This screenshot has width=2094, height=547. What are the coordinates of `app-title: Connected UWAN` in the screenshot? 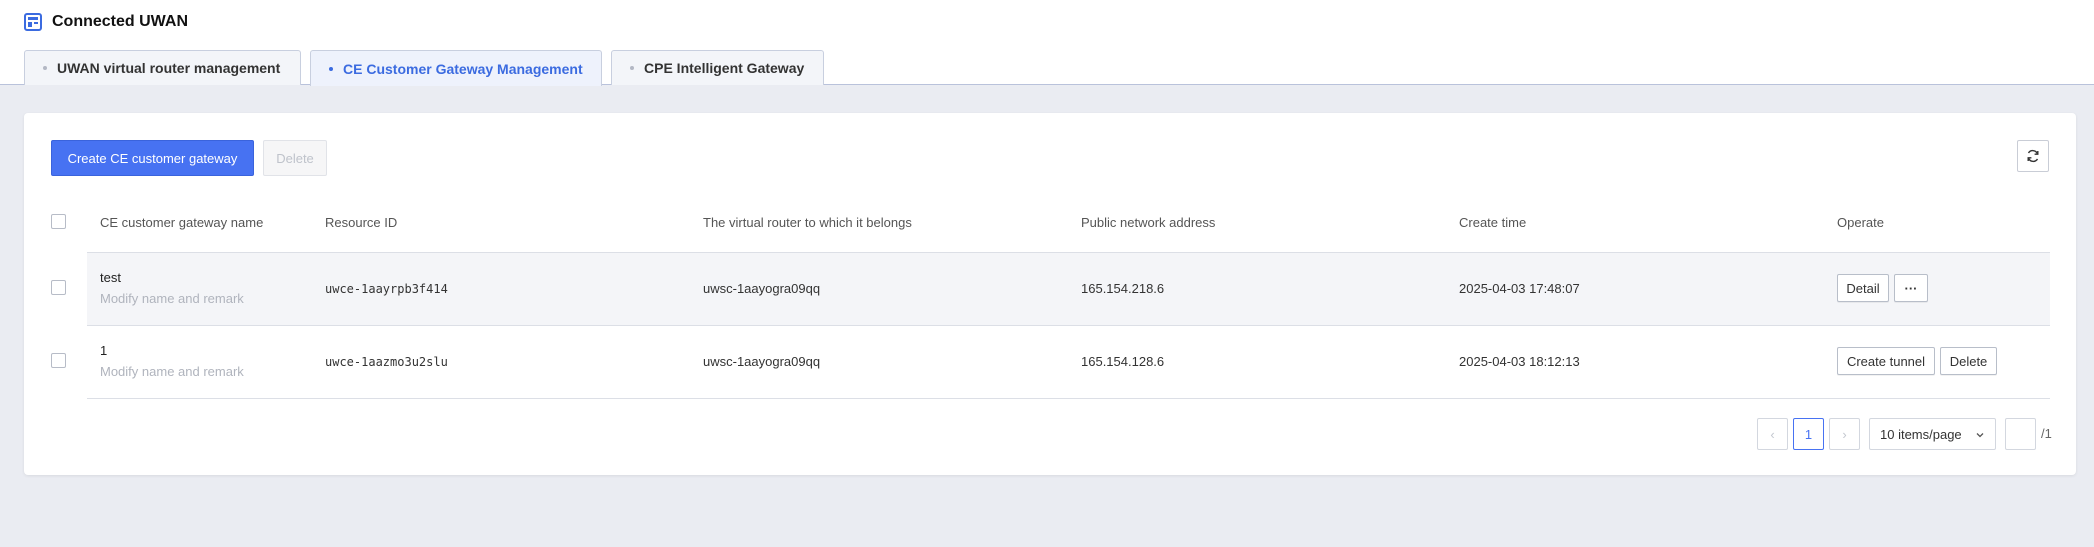 It's located at (106, 22).